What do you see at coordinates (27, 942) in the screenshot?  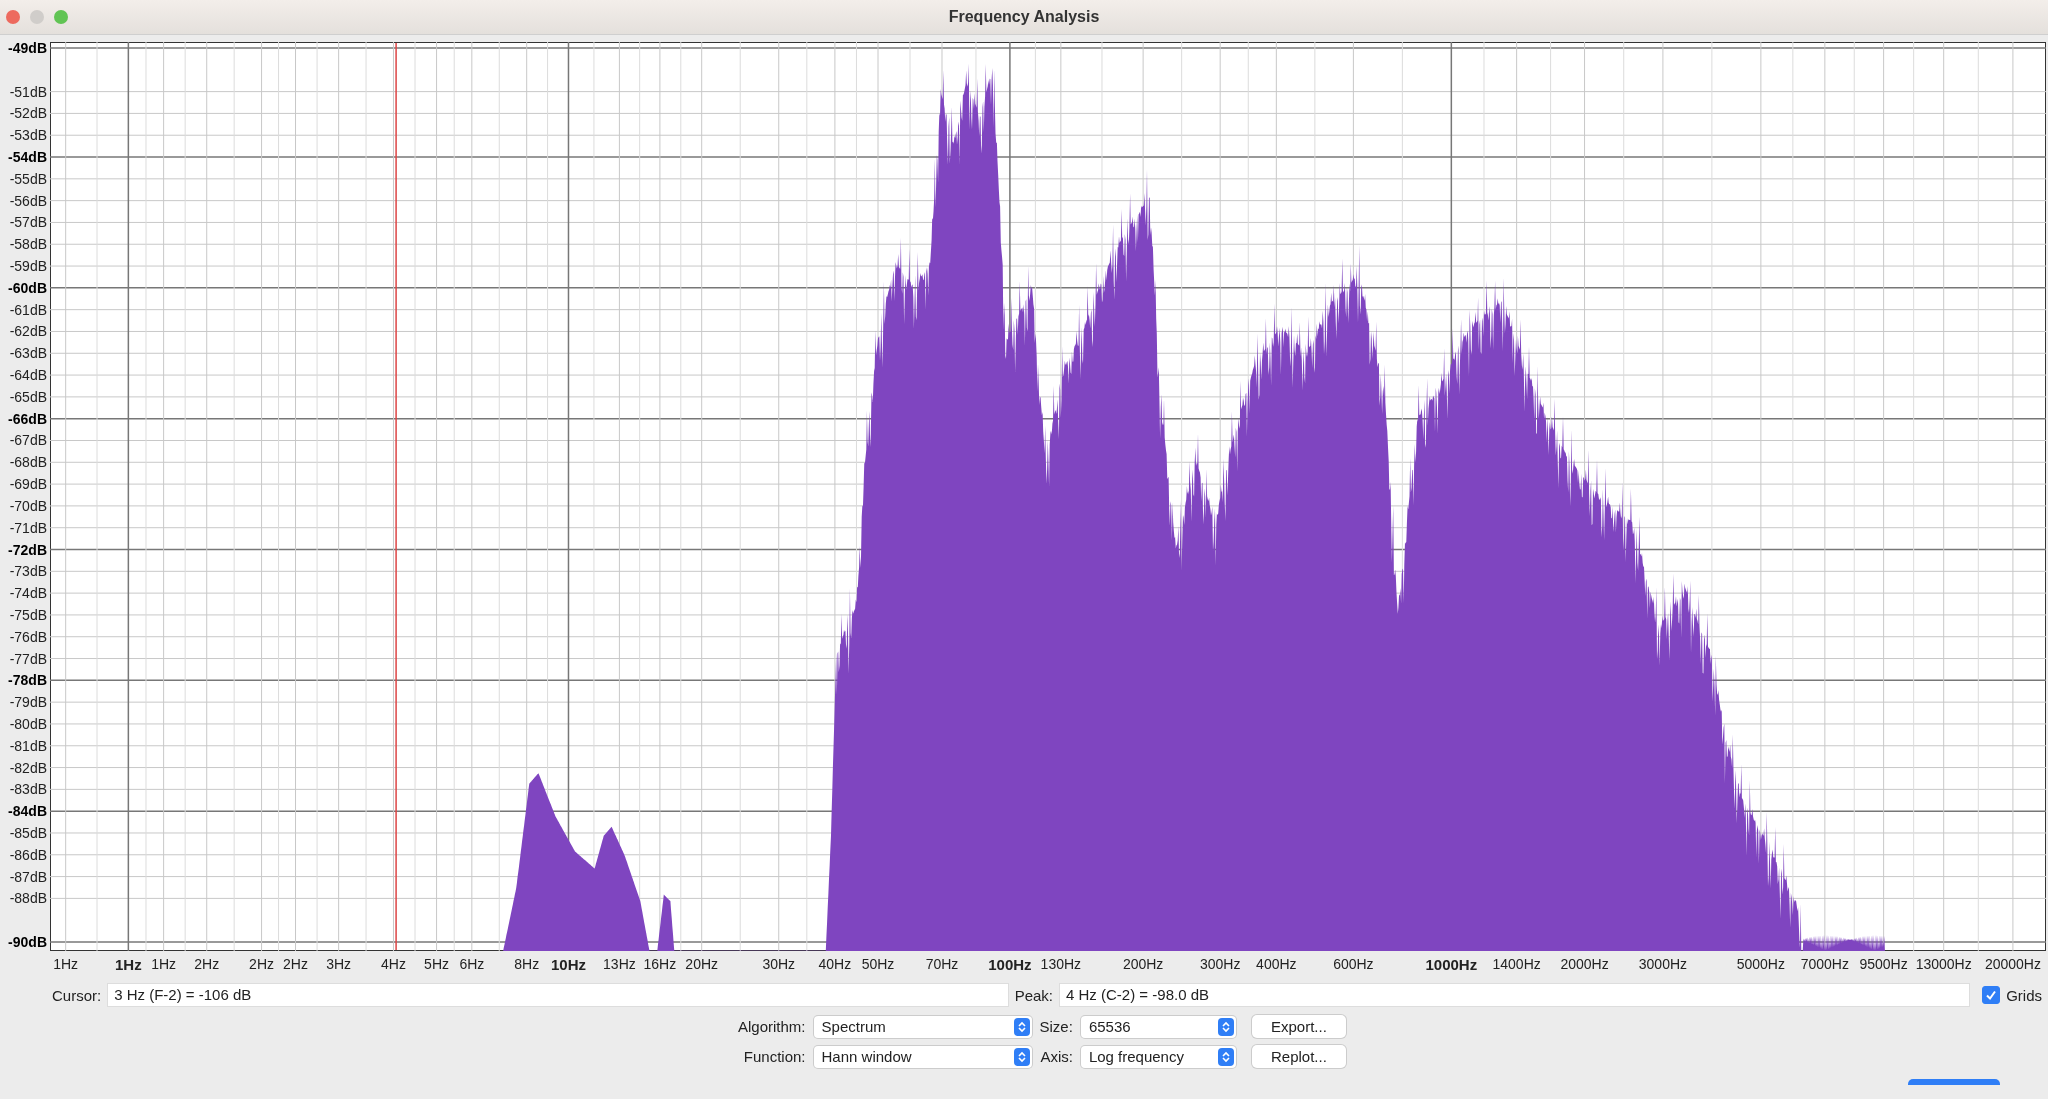 I see `axis-label: -90dB` at bounding box center [27, 942].